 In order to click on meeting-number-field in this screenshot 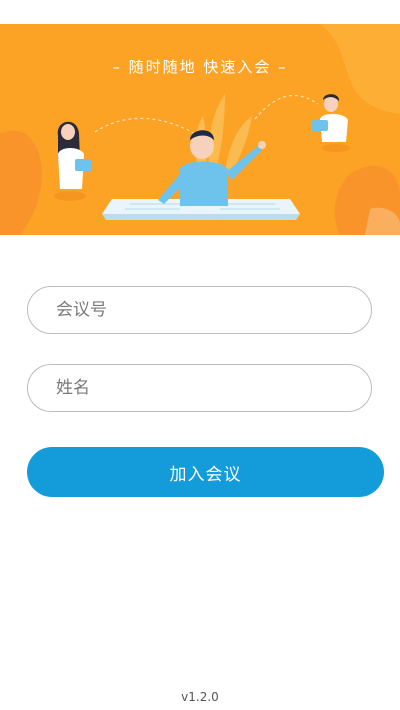, I will do `click(199, 310)`.